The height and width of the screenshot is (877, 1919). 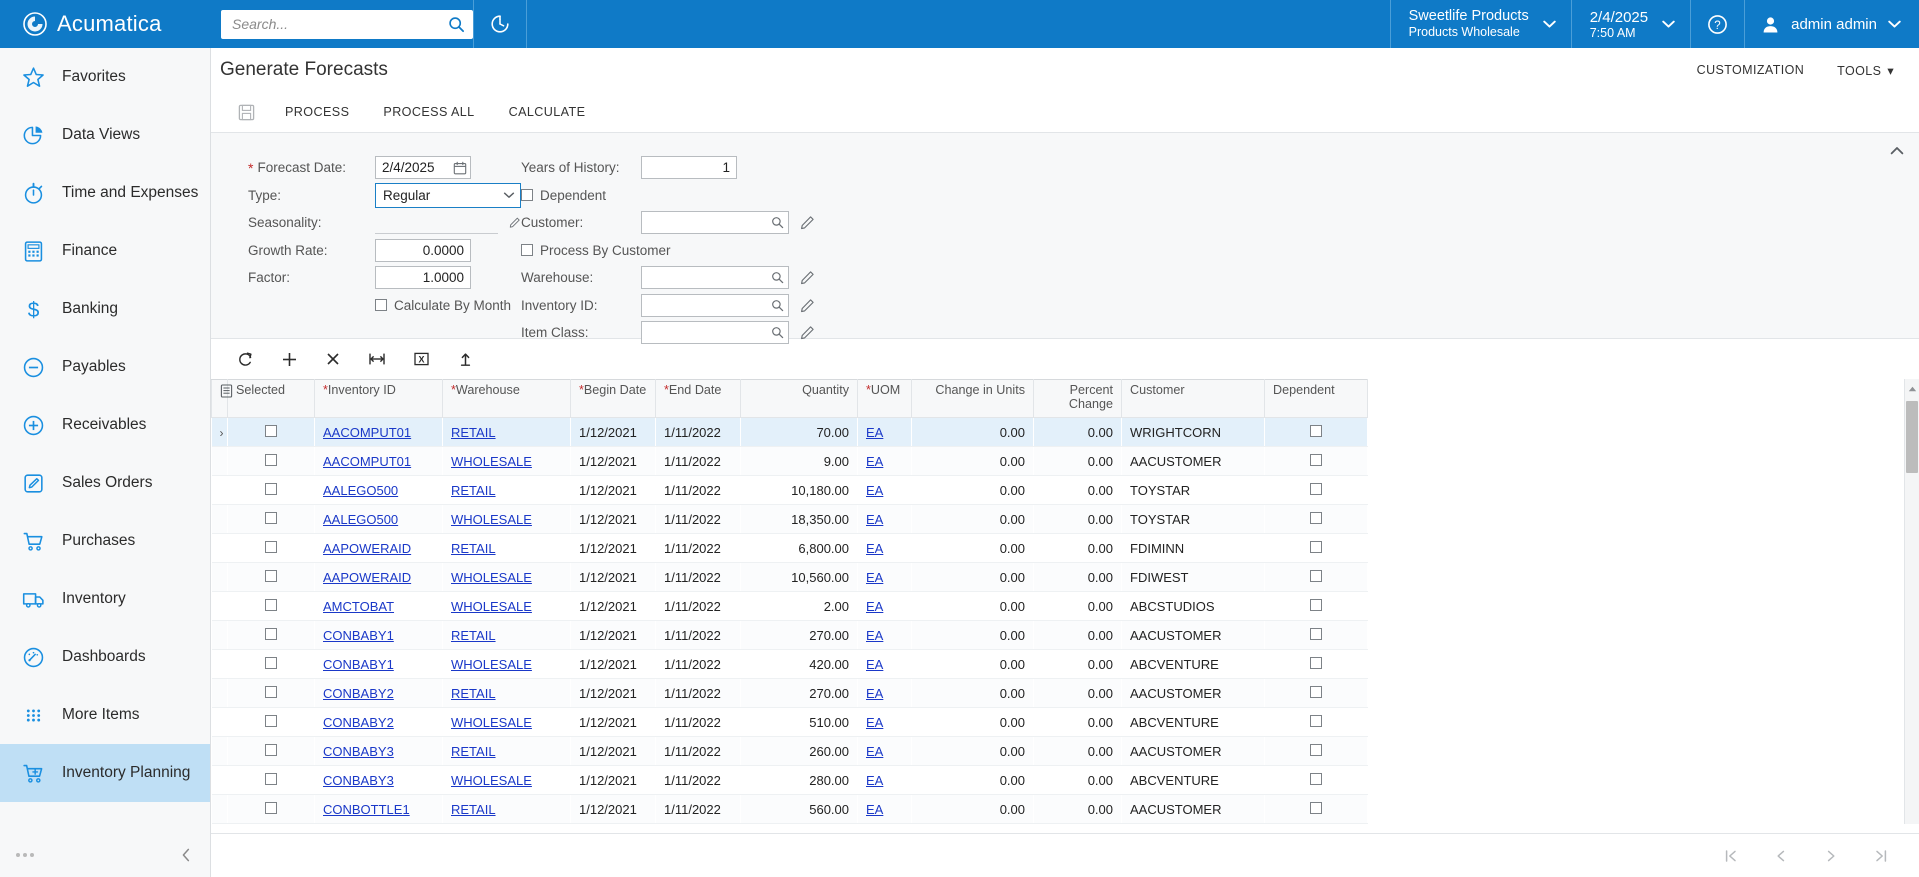 I want to click on recent-history-button, so click(x=500, y=24).